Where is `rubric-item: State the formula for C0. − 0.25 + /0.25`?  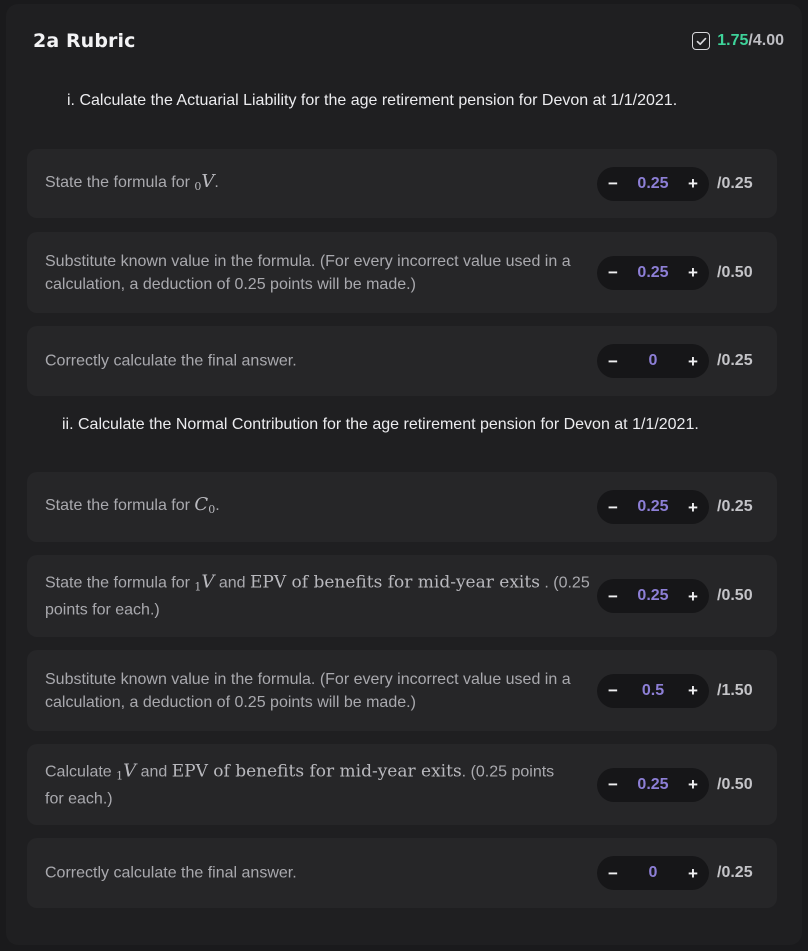 rubric-item: State the formula for C0. − 0.25 + /0.25 is located at coordinates (402, 507).